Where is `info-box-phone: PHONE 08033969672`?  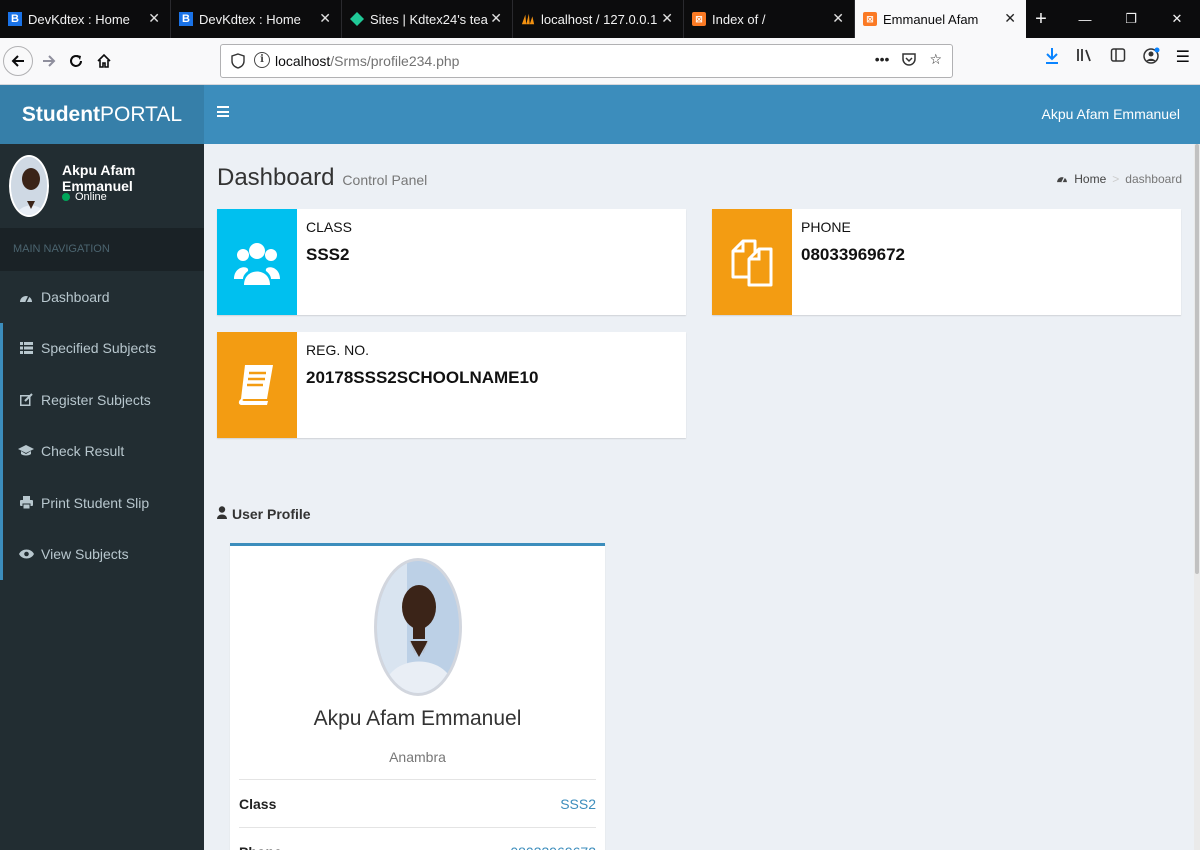
info-box-phone: PHONE 08033969672 is located at coordinates (946, 262).